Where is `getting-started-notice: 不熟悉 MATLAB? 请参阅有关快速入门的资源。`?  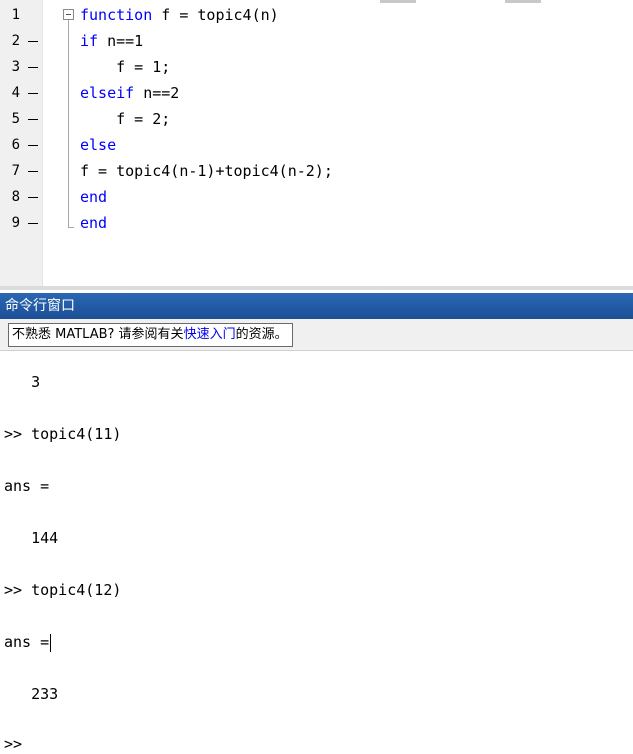
getting-started-notice: 不熟悉 MATLAB? 请参阅有关快速入门的资源。 is located at coordinates (150, 335).